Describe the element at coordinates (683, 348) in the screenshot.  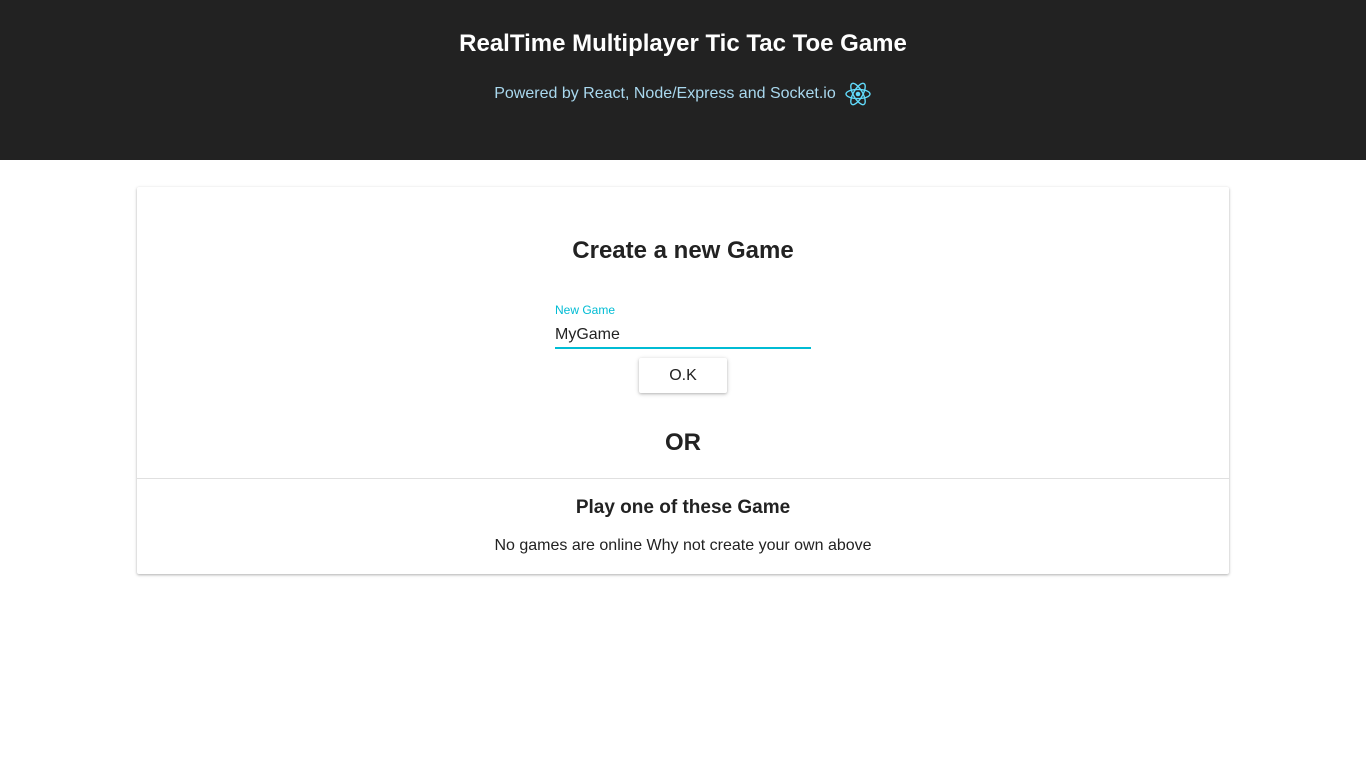
I see `input-underline` at that location.